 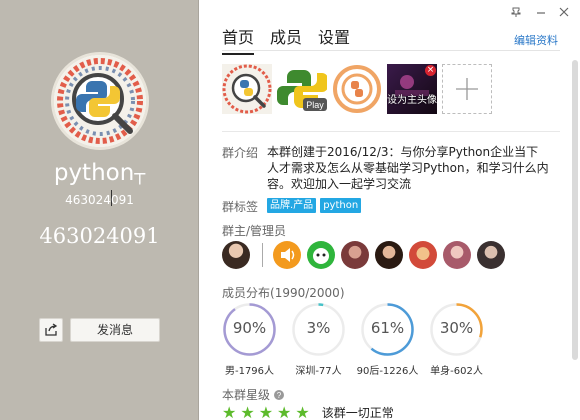 I want to click on tag-item: python, so click(x=341, y=205).